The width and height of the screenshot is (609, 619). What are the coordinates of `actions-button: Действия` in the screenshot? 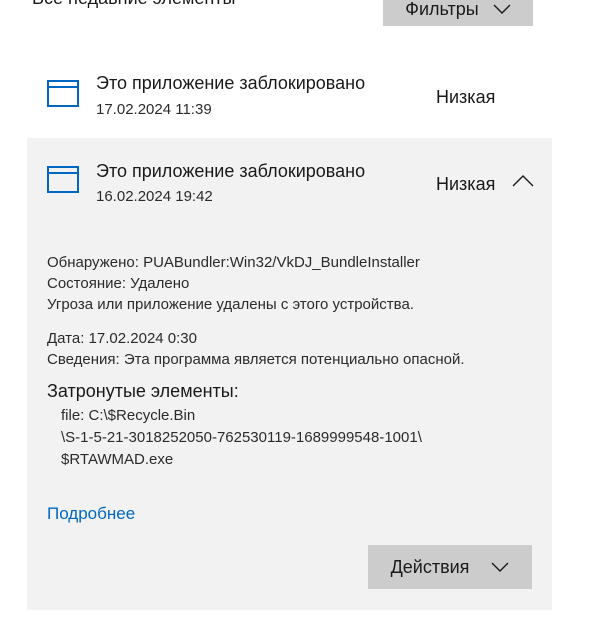 It's located at (450, 567).